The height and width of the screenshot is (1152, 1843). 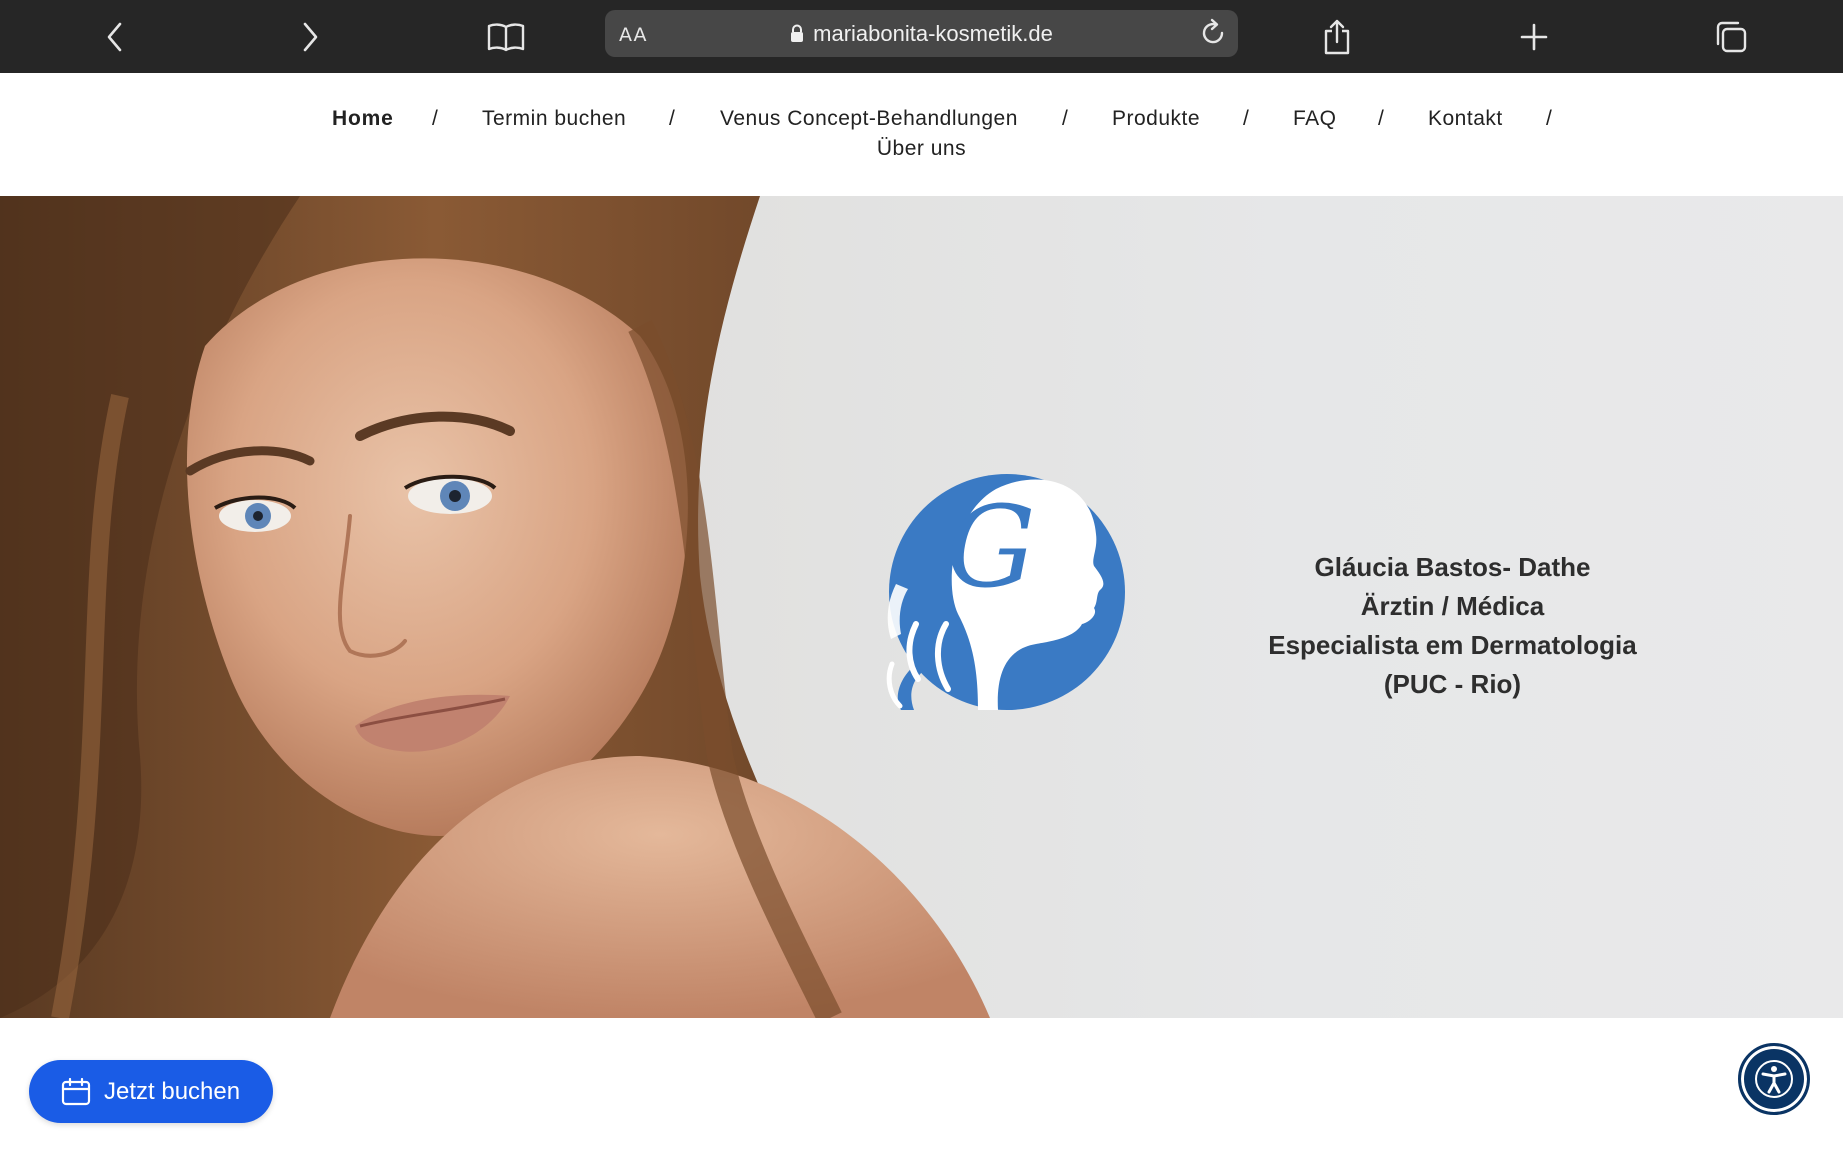 I want to click on accessibility-icon, so click(x=1774, y=1079).